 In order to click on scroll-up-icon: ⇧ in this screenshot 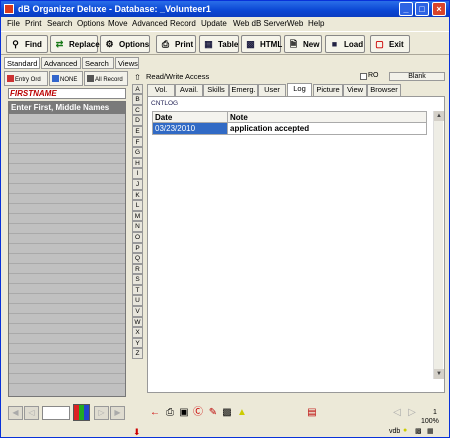, I will do `click(137, 78)`.